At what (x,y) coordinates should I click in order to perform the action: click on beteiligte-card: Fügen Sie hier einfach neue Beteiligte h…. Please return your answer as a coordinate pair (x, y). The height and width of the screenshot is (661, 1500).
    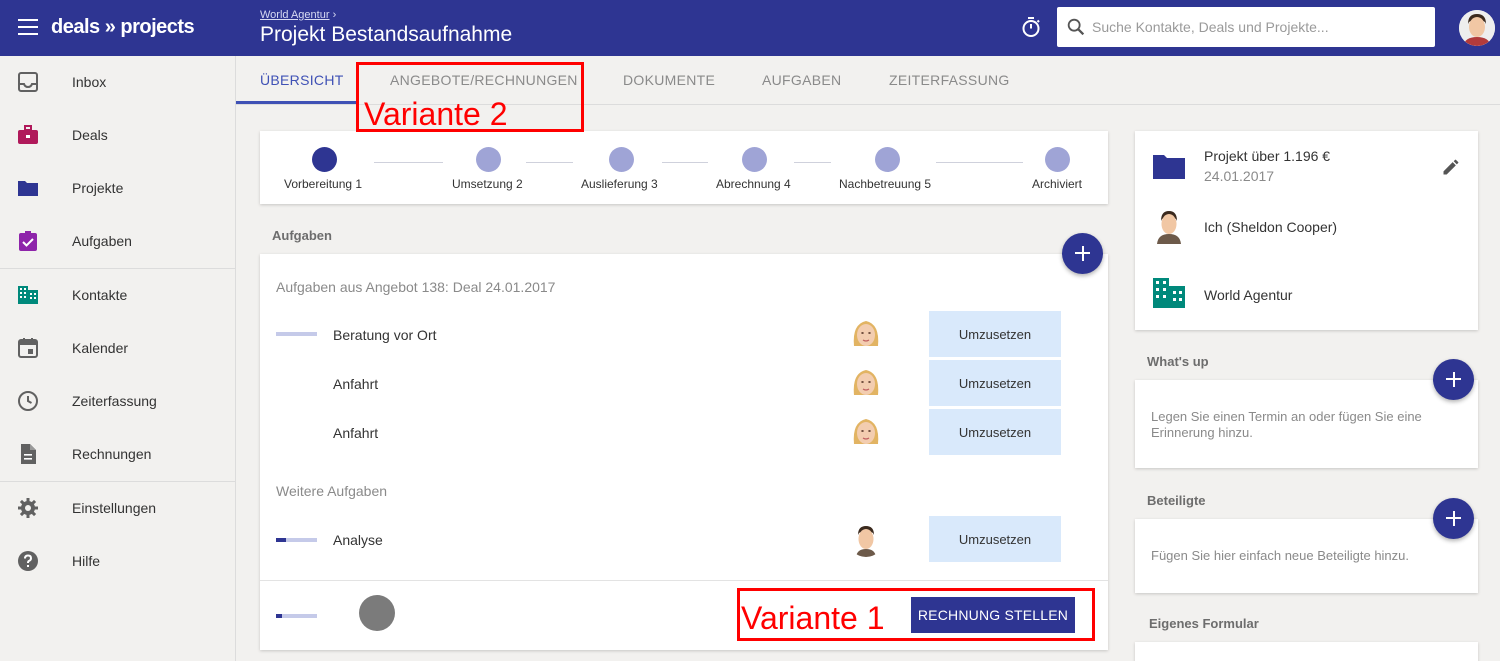
    Looking at the image, I should click on (1306, 556).